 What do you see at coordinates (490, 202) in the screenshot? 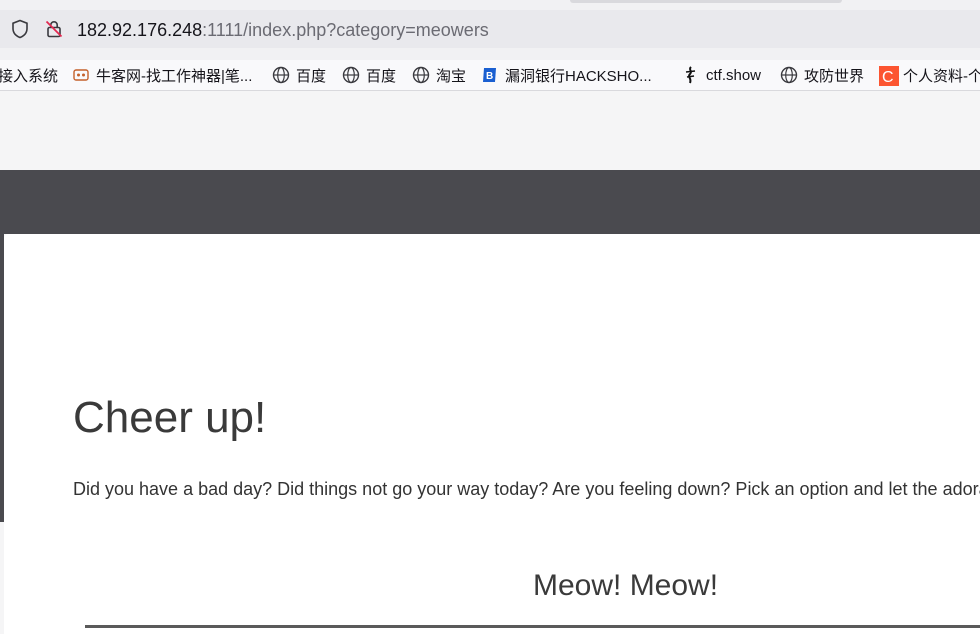
I see `page-header-band` at bounding box center [490, 202].